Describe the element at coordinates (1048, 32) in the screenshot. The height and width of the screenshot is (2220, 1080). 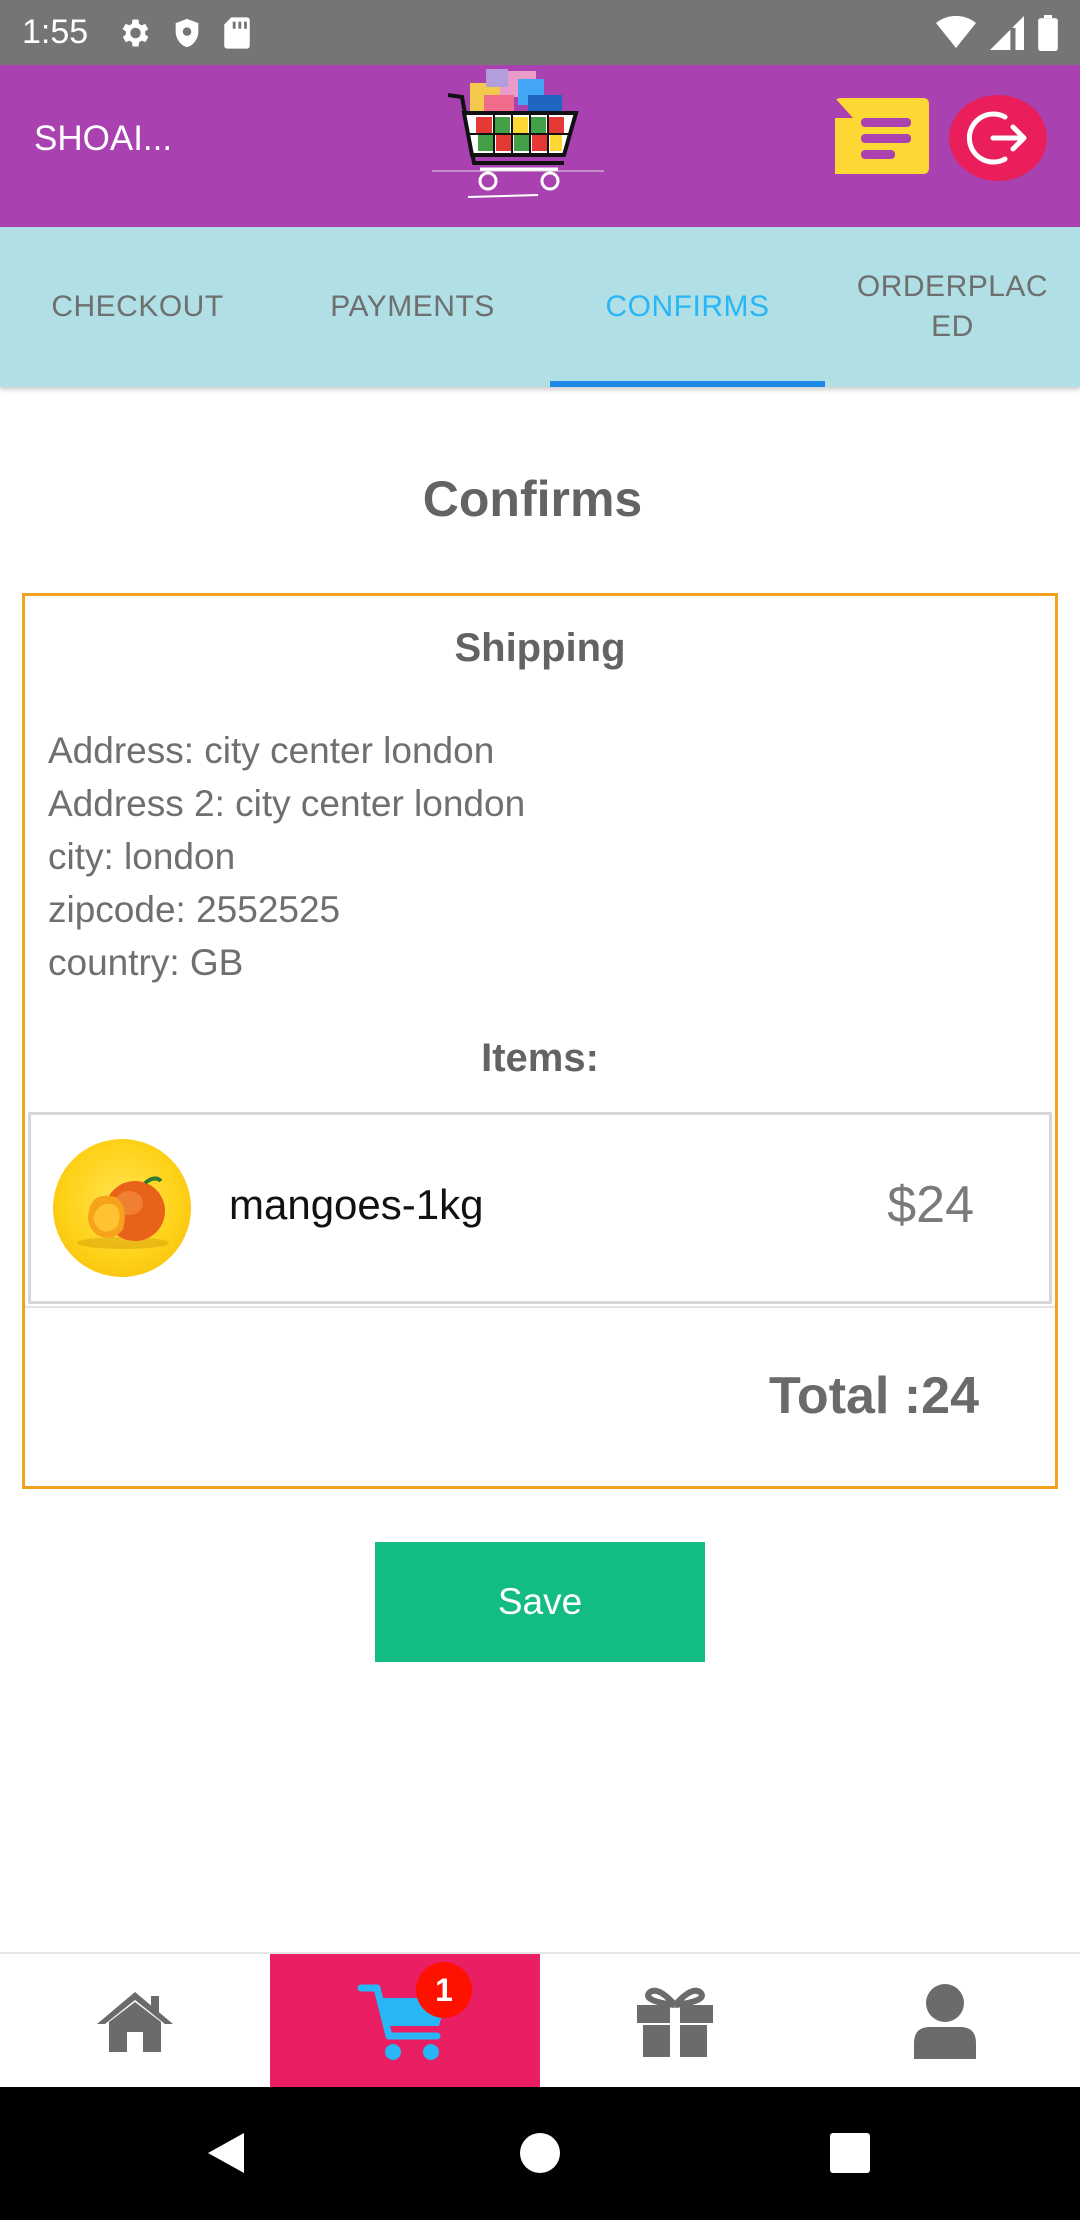
I see `battery-icon` at that location.